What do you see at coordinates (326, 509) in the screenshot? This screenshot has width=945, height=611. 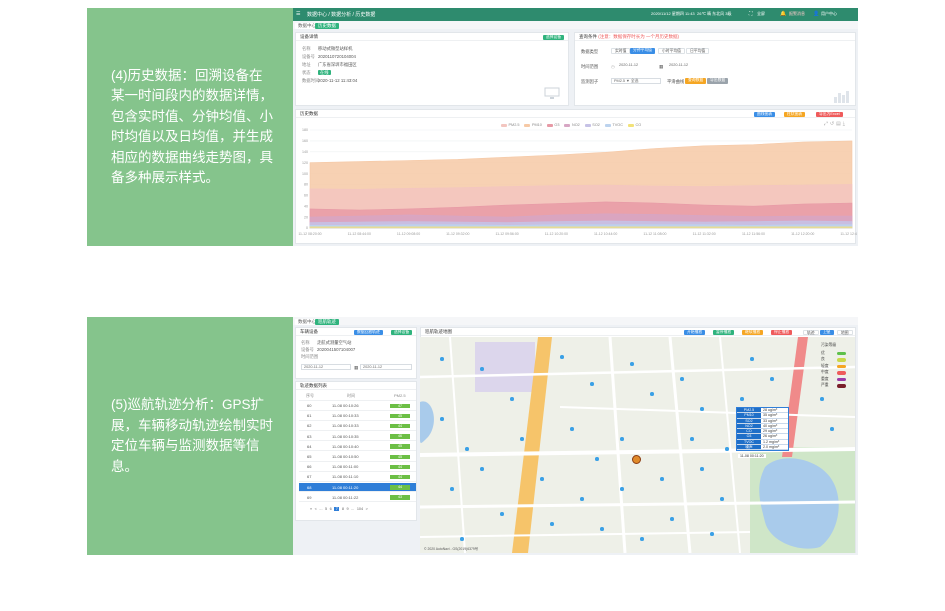 I see `pager-item: 5` at bounding box center [326, 509].